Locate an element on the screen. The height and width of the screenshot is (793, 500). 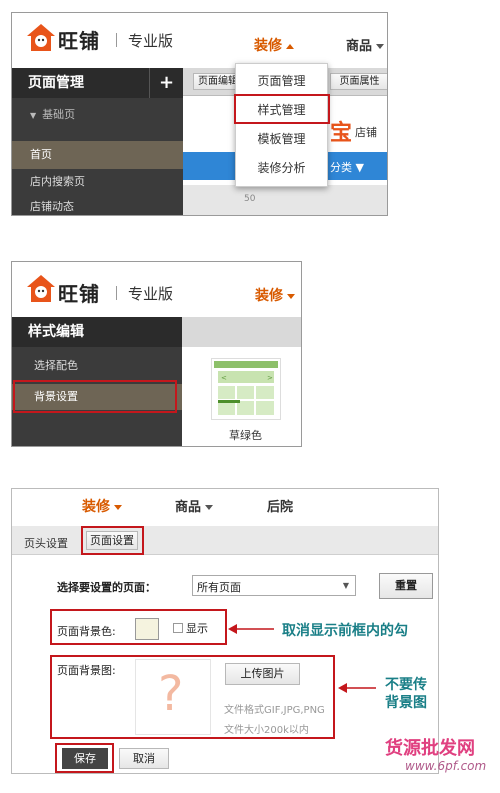
ruler-value: 50 is located at coordinates (250, 199).